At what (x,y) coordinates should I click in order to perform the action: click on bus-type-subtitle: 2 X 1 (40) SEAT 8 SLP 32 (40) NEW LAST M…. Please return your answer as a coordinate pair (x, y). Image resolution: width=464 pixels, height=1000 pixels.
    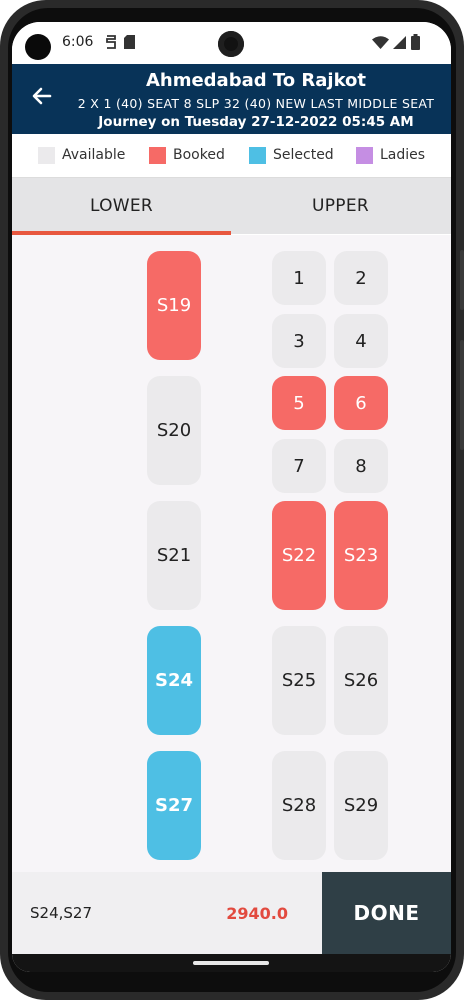
    Looking at the image, I should click on (256, 103).